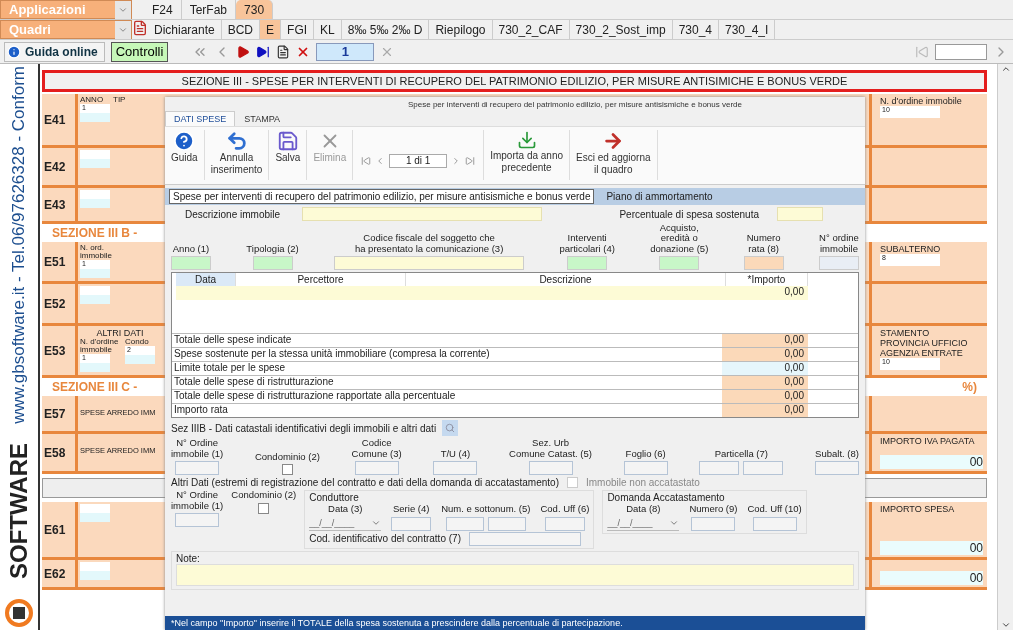 Image resolution: width=1013 pixels, height=630 pixels. What do you see at coordinates (411, 509) in the screenshot?
I see `field-label: Serie (4)` at bounding box center [411, 509].